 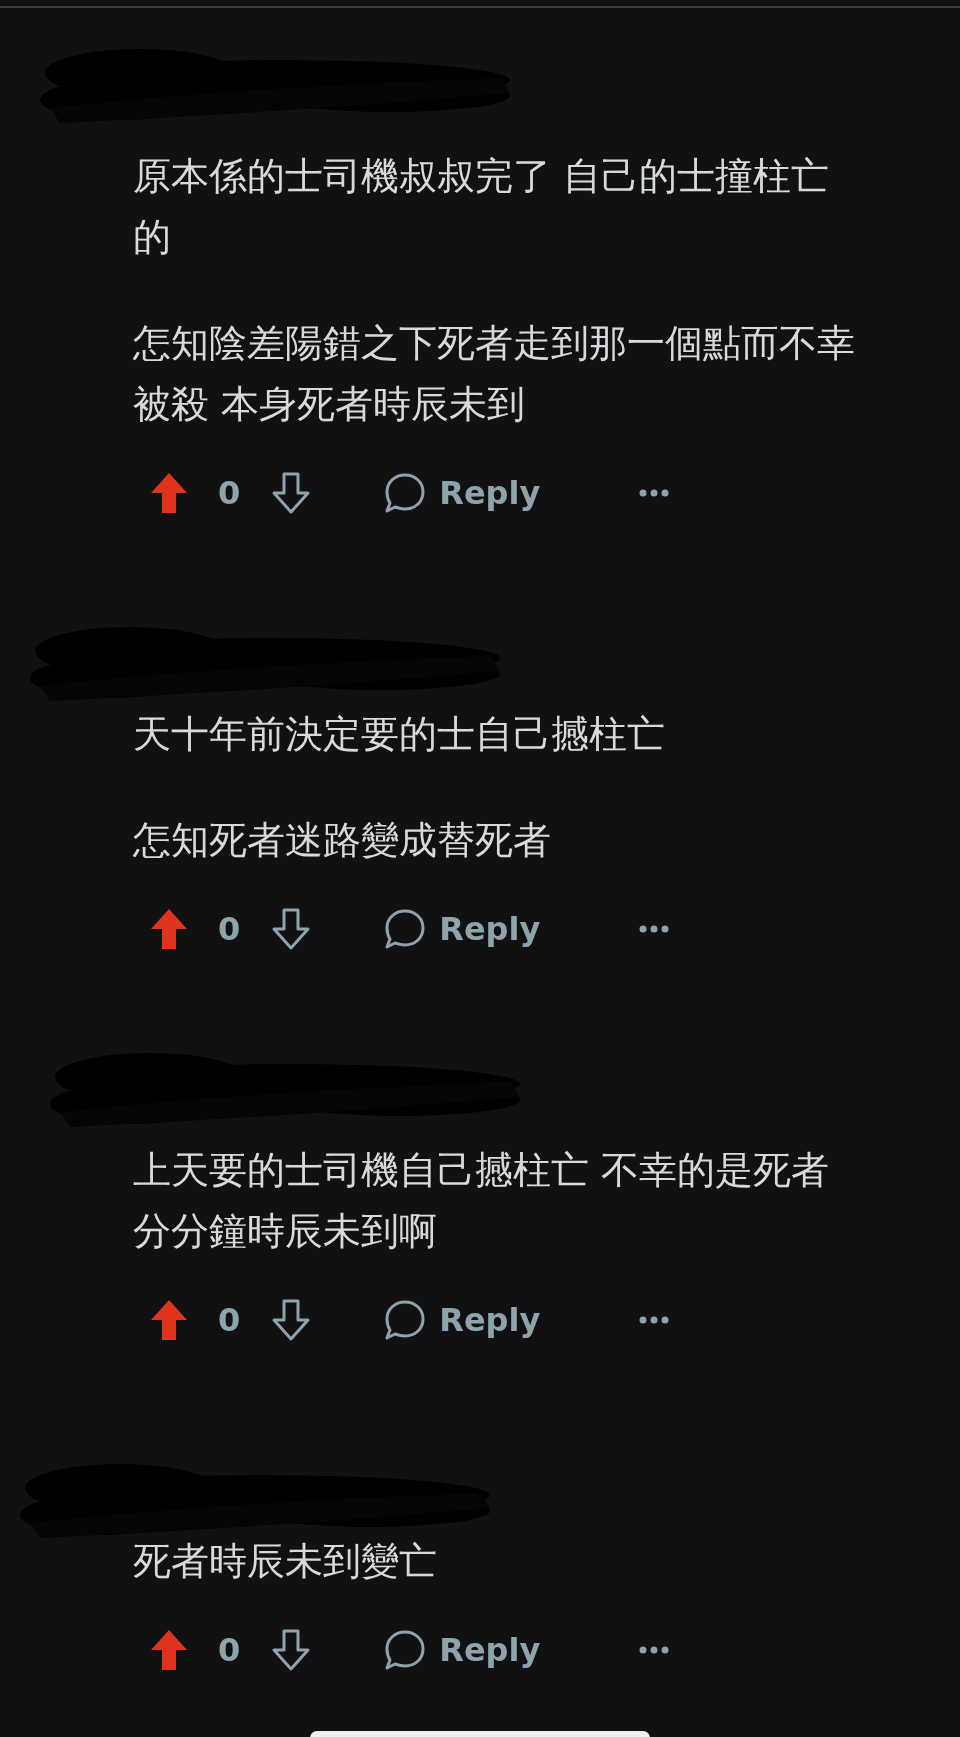 I want to click on comment-text: 原本係的士司機叔叔完了 自己的士撞柱亡的, so click(x=482, y=207).